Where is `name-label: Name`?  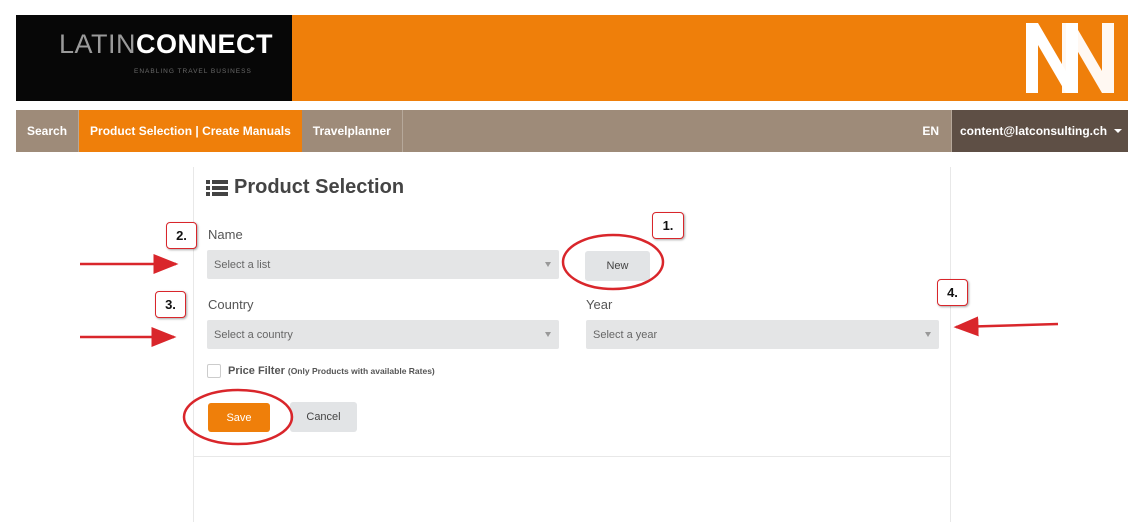
name-label: Name is located at coordinates (225, 234).